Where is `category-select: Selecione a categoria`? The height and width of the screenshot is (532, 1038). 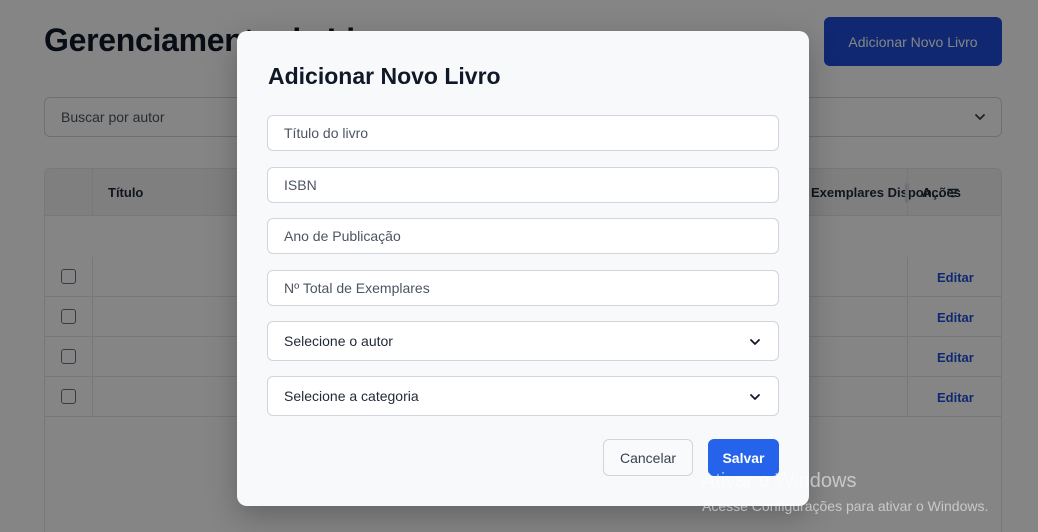
category-select: Selecione a categoria is located at coordinates (523, 396).